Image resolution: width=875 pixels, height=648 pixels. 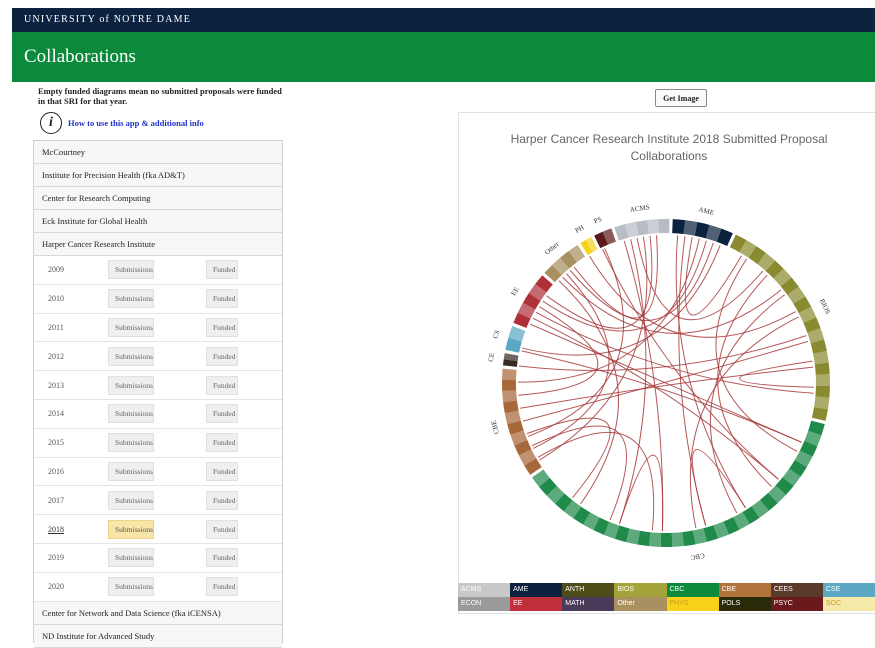 What do you see at coordinates (639, 208) in the screenshot?
I see `group-label: ACMS` at bounding box center [639, 208].